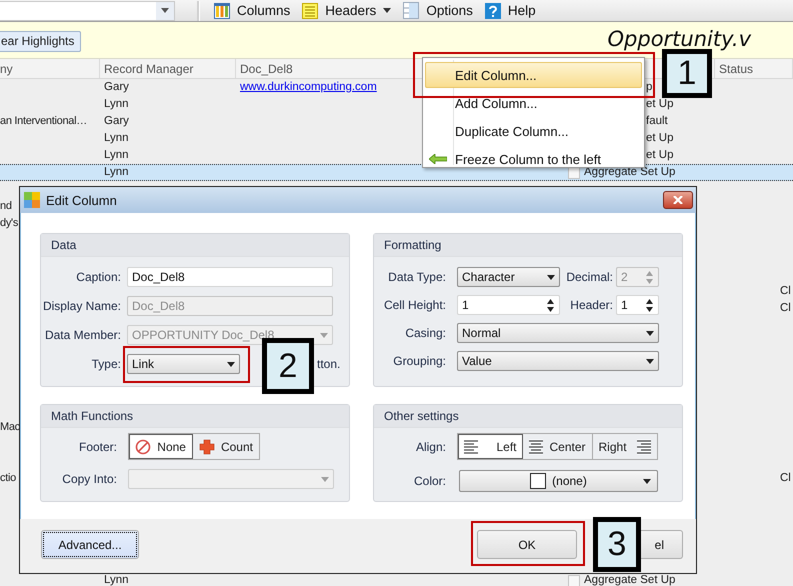  Describe the element at coordinates (527, 544) in the screenshot. I see `dialog-button: OK` at that location.